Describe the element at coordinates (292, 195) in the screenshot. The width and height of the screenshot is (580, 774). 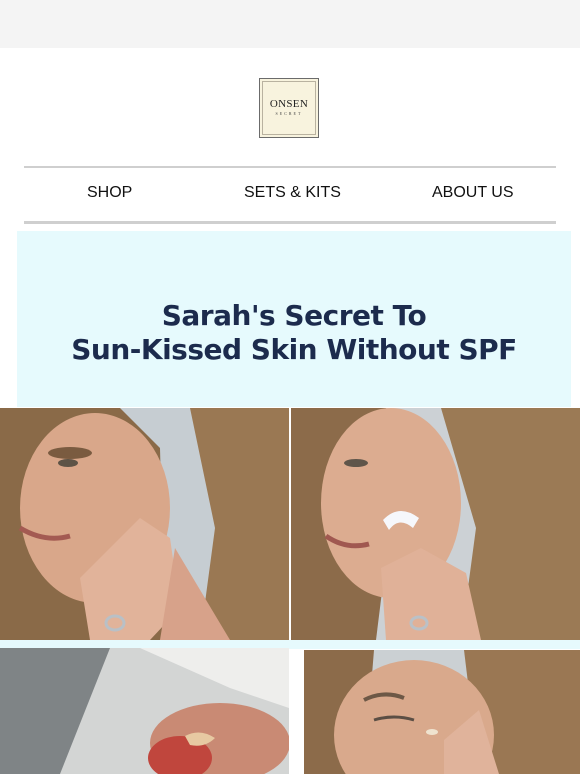
I see `nav-link-sets-kits: SETS & KITS` at that location.